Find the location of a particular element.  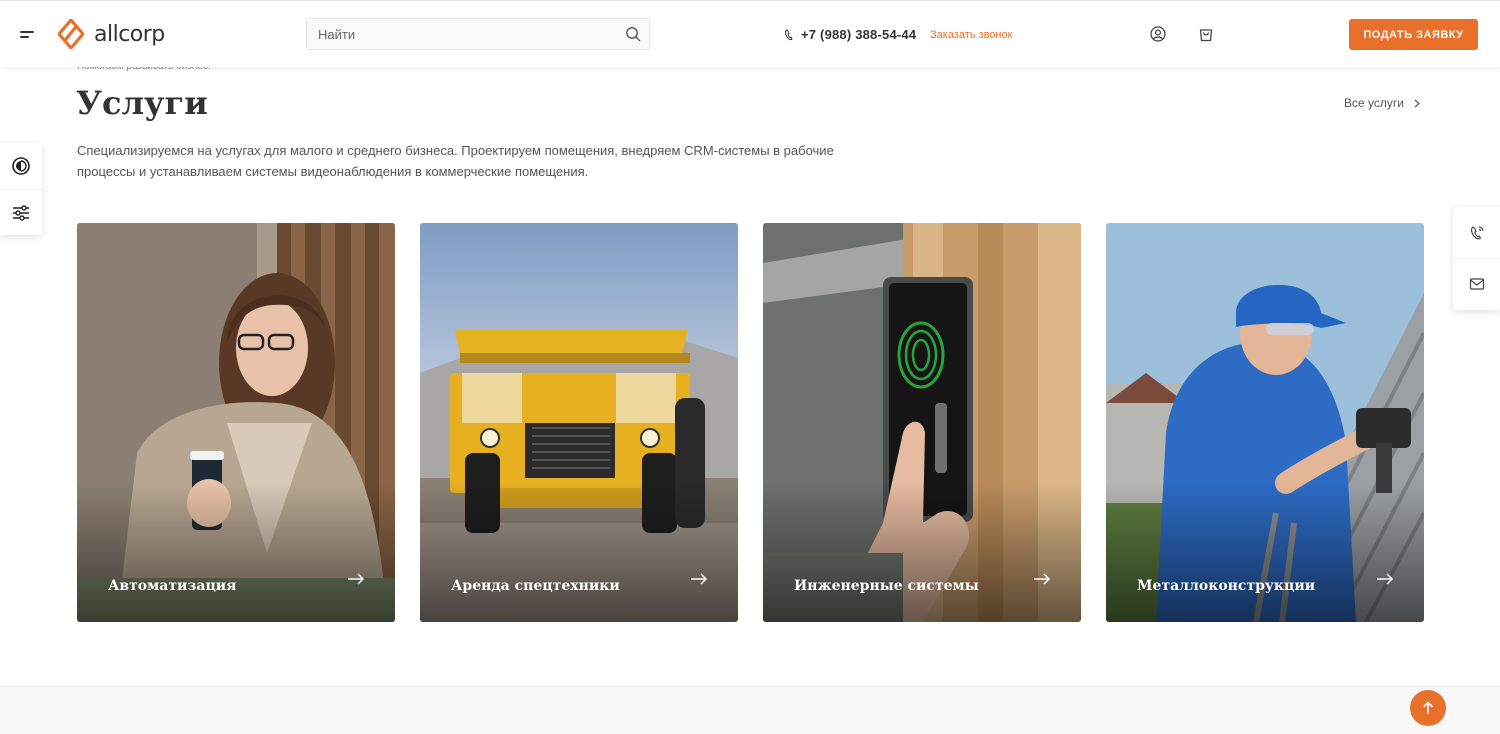

submit-request-button: ПОДАТЬ ЗАЯВКУ is located at coordinates (1413, 34).